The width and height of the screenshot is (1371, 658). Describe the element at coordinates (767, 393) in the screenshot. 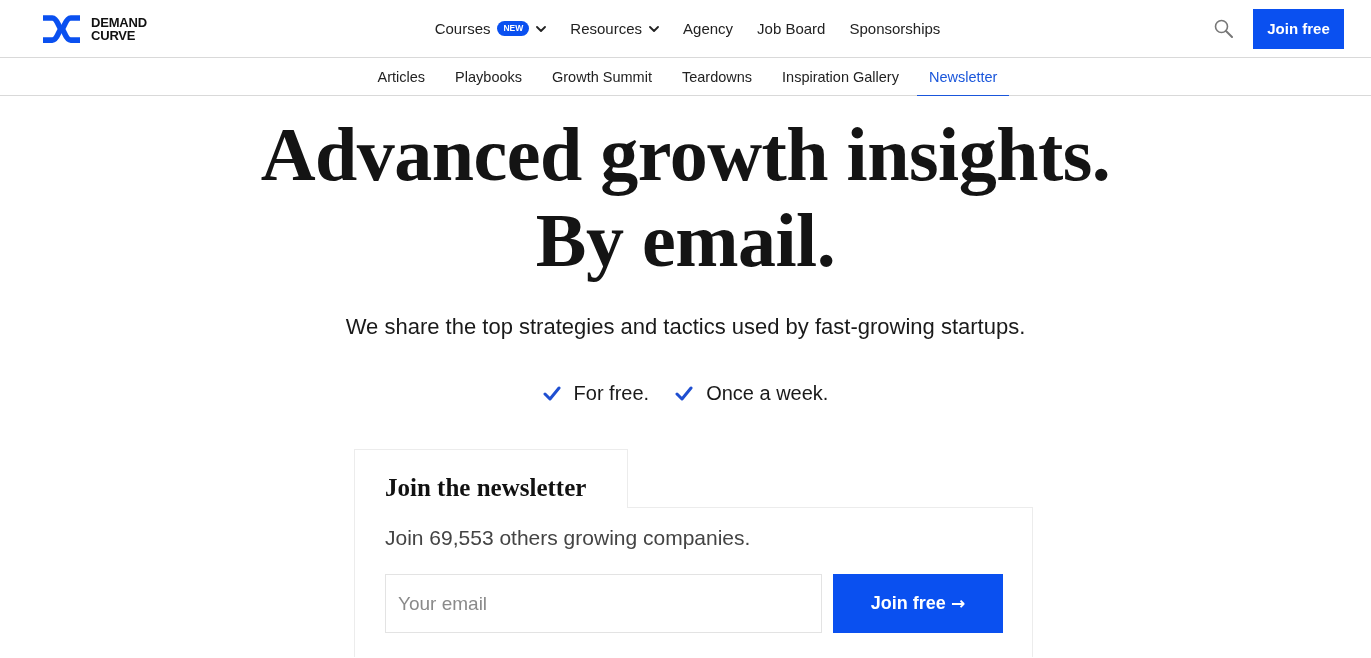

I see `perk-text: Once a week.` at that location.